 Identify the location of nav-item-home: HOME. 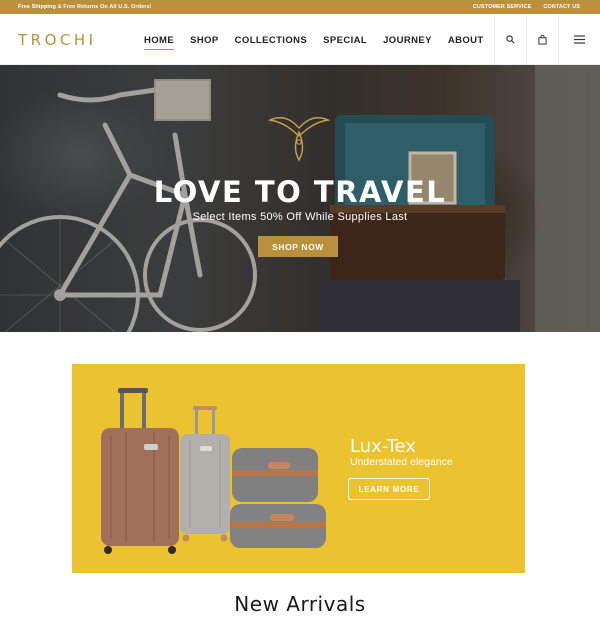
(159, 42).